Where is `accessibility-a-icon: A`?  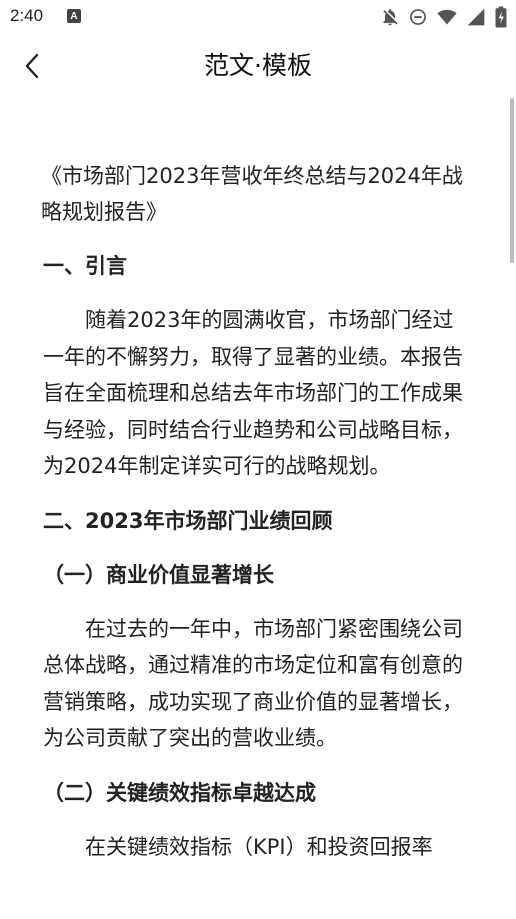
accessibility-a-icon: A is located at coordinates (74, 16).